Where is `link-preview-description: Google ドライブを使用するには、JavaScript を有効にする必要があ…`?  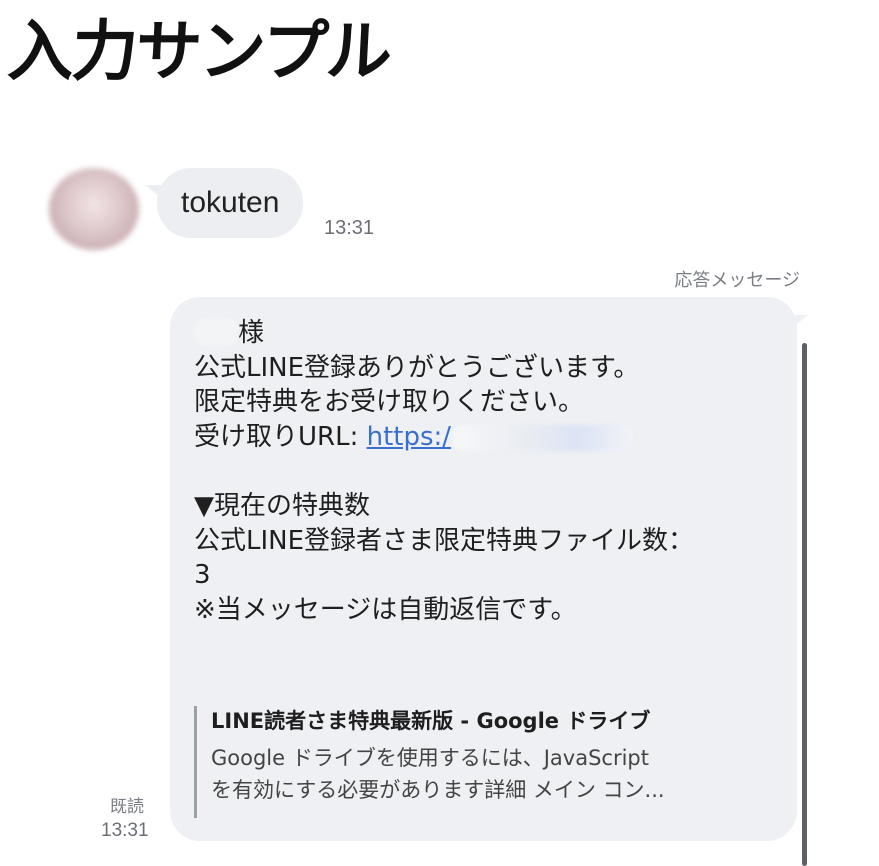
link-preview-description: Google ドライブを使用するには、JavaScript を有効にする必要があ… is located at coordinates (438, 774).